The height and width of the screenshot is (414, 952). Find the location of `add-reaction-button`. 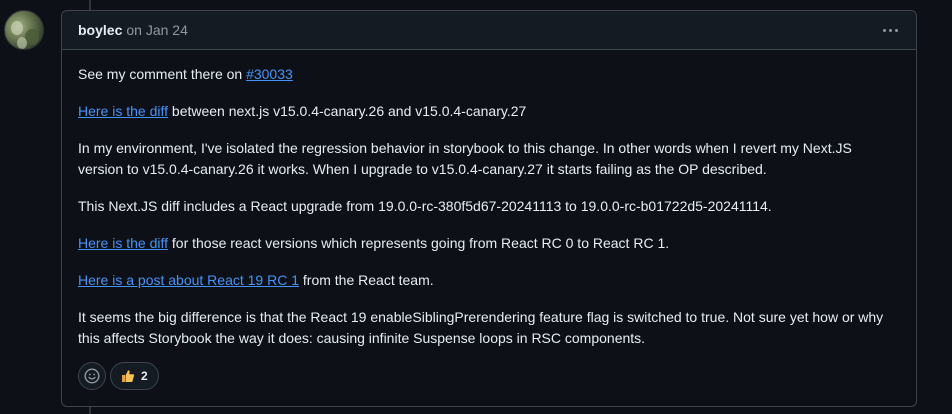

add-reaction-button is located at coordinates (92, 376).